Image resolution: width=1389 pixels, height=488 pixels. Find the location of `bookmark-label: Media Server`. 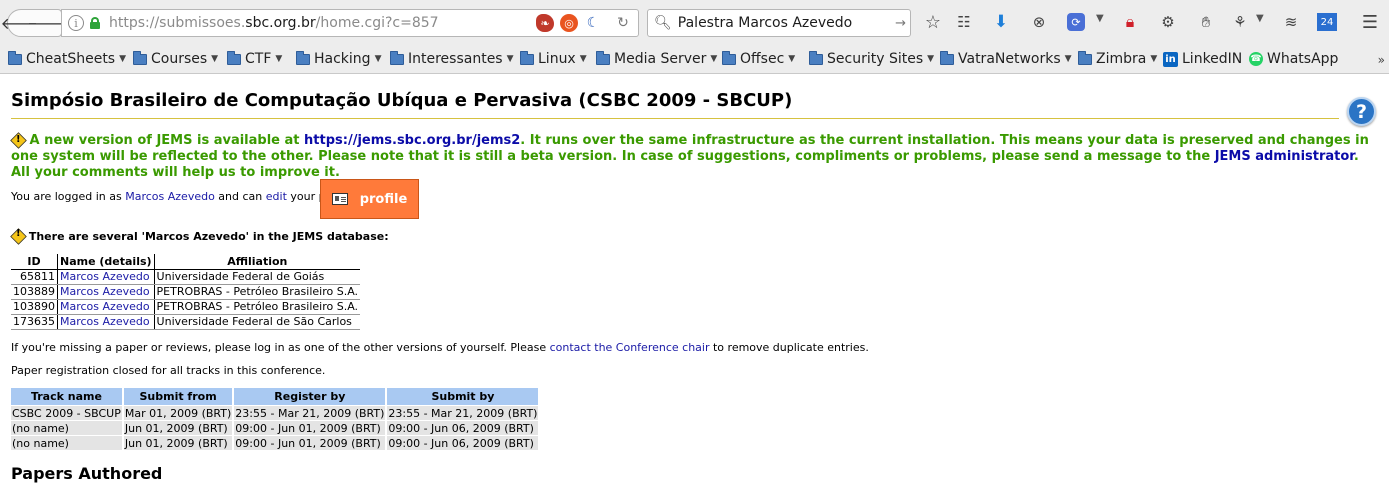

bookmark-label: Media Server is located at coordinates (660, 59).